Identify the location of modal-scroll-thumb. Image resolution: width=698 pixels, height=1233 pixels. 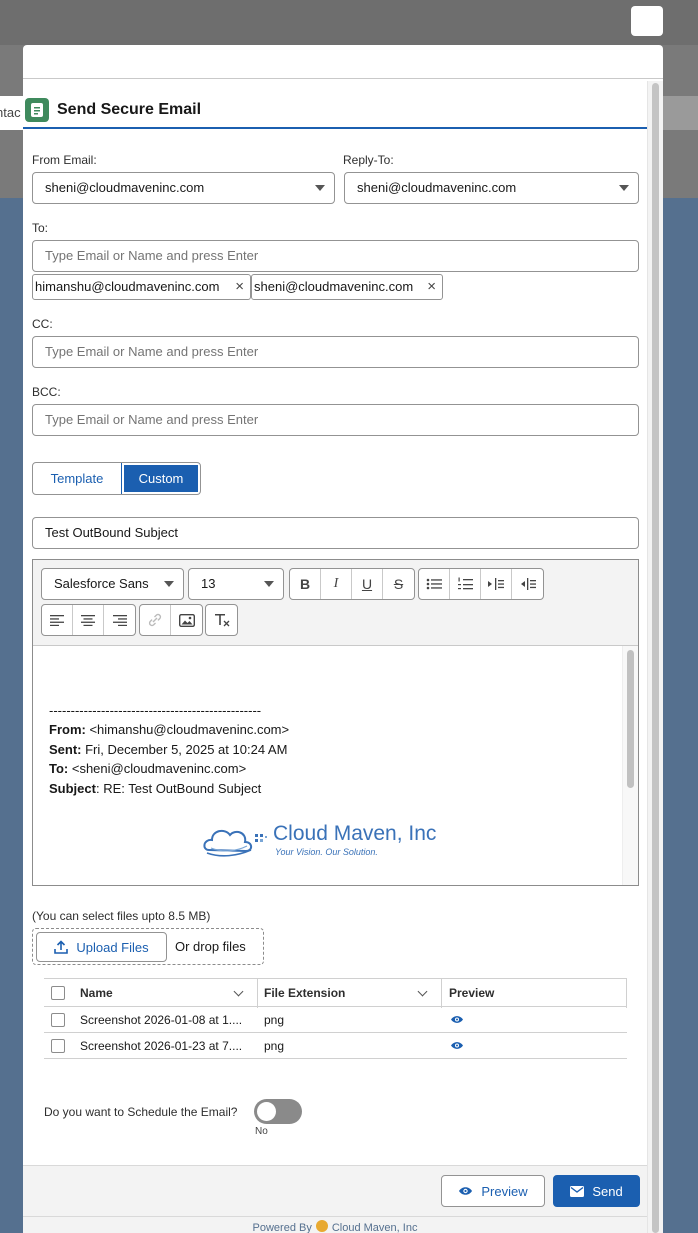
(655, 658).